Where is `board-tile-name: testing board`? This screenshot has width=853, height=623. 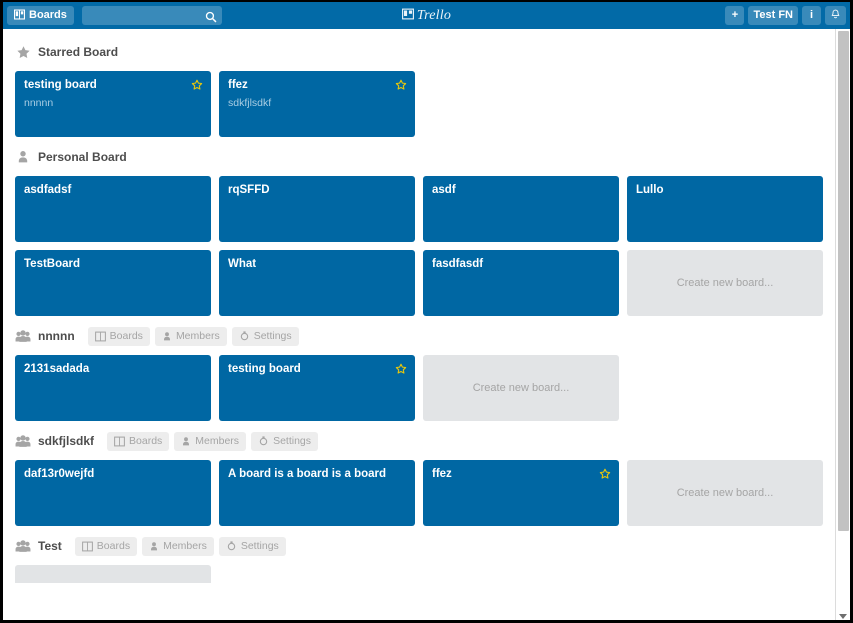 board-tile-name: testing board is located at coordinates (60, 85).